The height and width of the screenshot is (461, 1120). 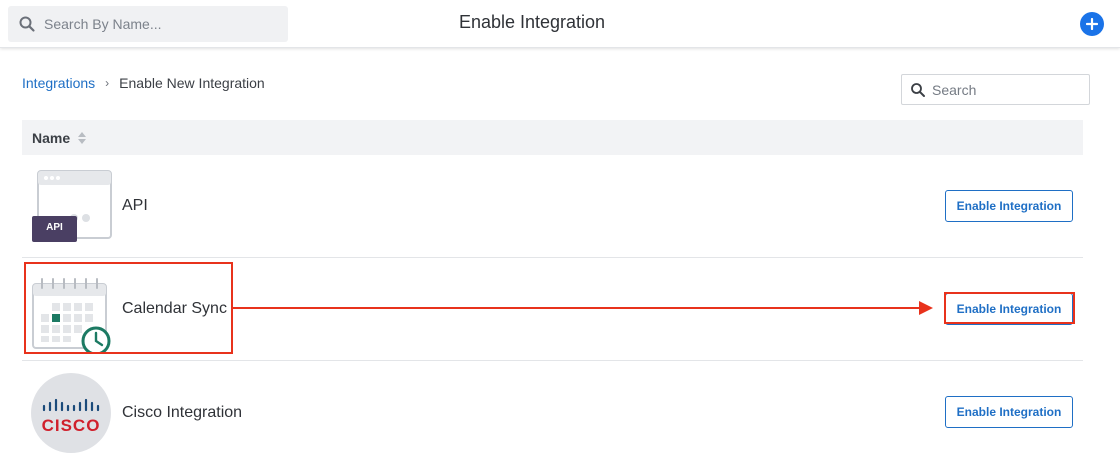 What do you see at coordinates (192, 83) in the screenshot?
I see `breadcrumb-current: Enable New Integration` at bounding box center [192, 83].